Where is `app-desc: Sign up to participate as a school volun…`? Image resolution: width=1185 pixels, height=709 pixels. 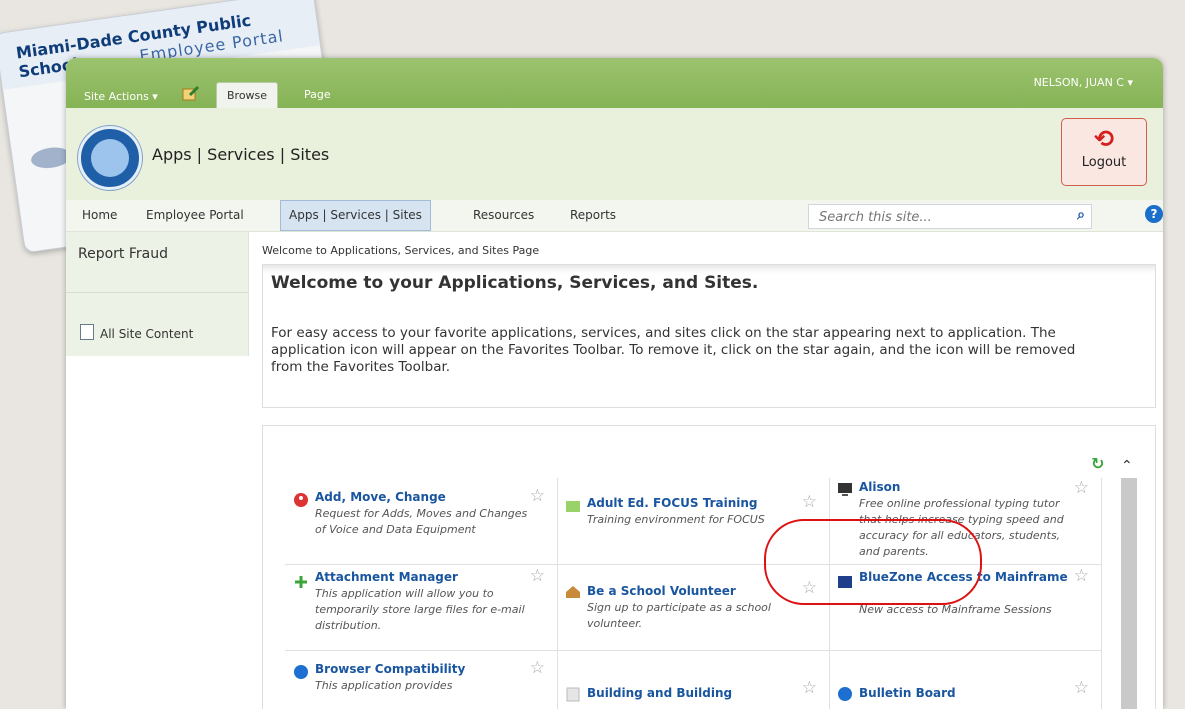 app-desc: Sign up to participate as a school volun… is located at coordinates (679, 615).